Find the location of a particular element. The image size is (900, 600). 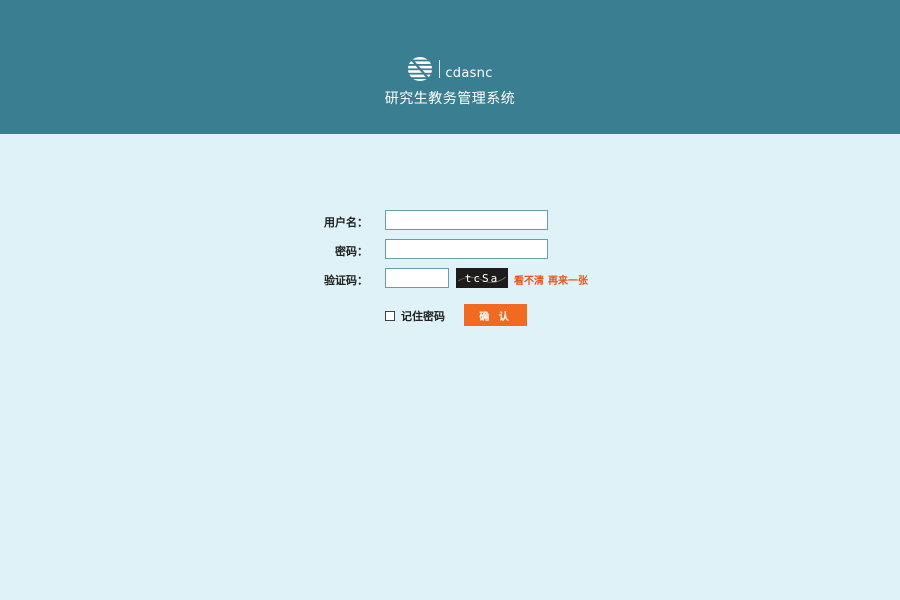

captcha-label: 验证码： is located at coordinates (346, 280).